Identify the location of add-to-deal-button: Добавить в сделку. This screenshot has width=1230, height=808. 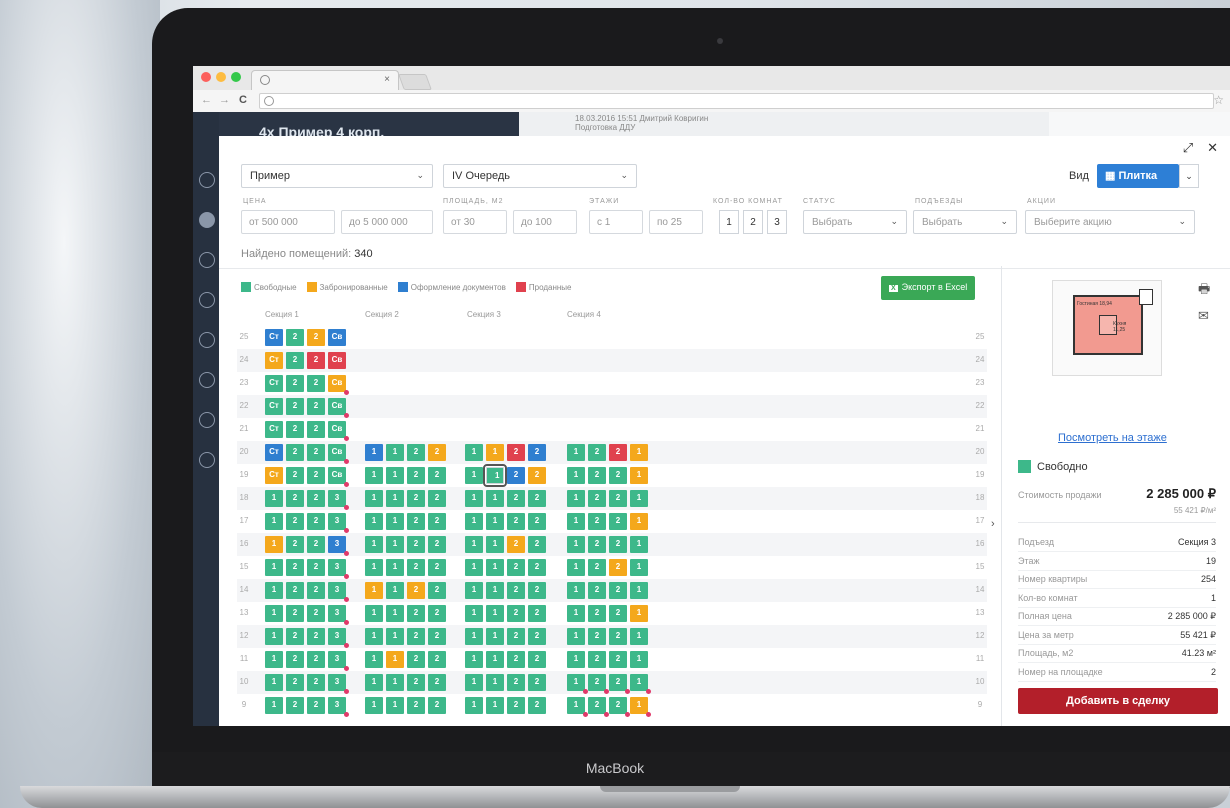
(1118, 701).